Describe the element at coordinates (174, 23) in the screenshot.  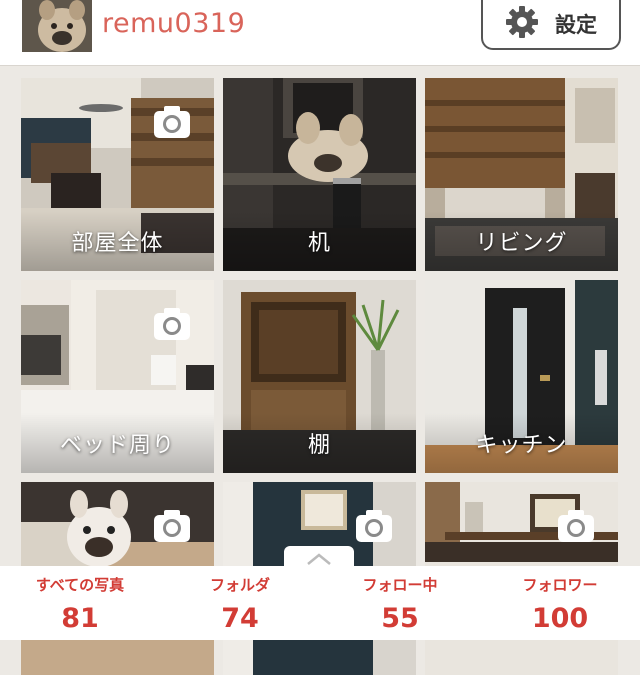
I see `username: remu0319` at that location.